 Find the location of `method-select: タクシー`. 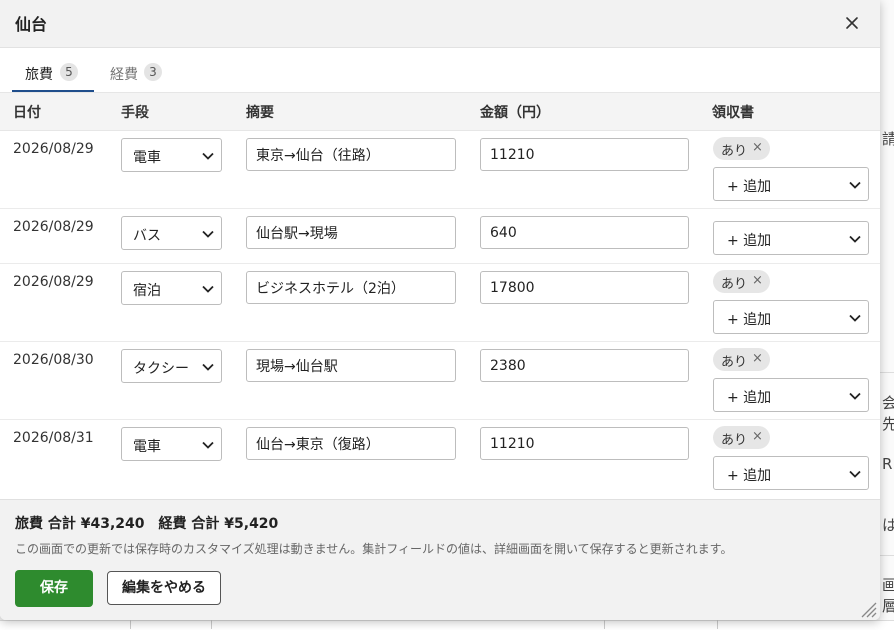

method-select: タクシー is located at coordinates (171, 366).